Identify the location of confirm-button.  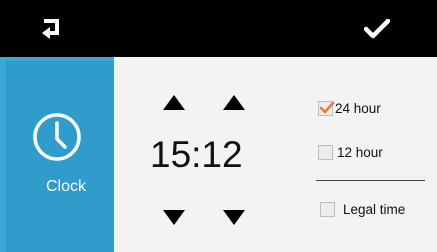
(377, 28).